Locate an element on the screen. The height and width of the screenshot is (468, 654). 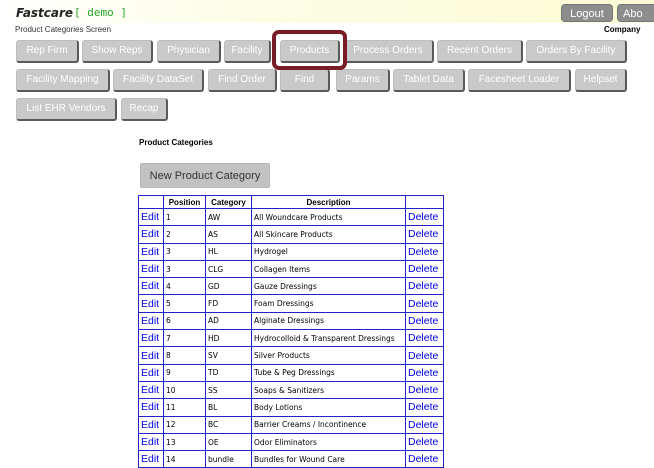
table-row: Edit 9 TD Tube & Peg Dressings Delete is located at coordinates (291, 372).